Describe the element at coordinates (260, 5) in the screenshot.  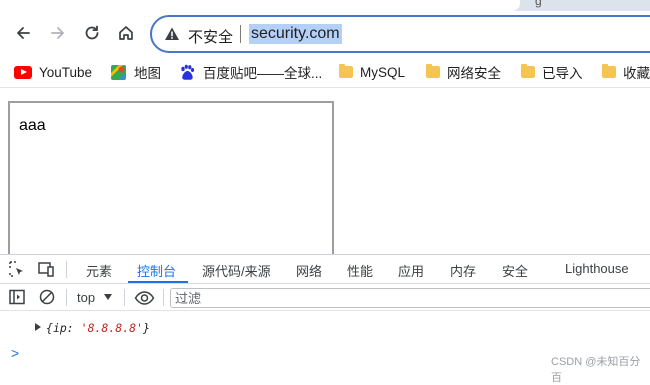
I see `active-tab` at that location.